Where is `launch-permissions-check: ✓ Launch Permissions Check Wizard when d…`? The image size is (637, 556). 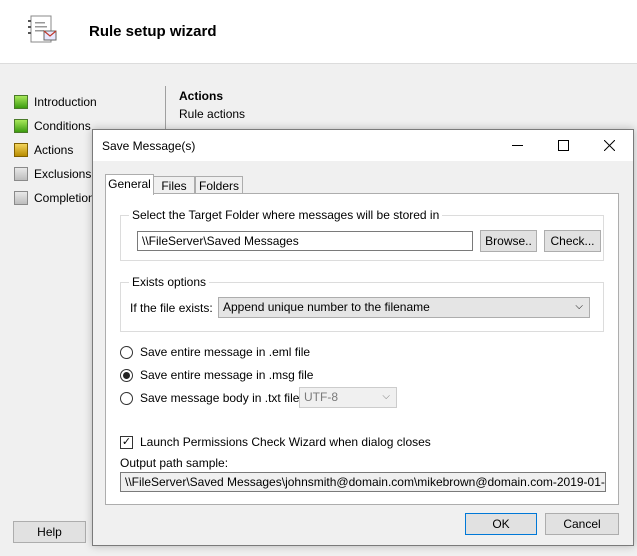
launch-permissions-check: ✓ Launch Permissions Check Wizard when d… is located at coordinates (275, 442).